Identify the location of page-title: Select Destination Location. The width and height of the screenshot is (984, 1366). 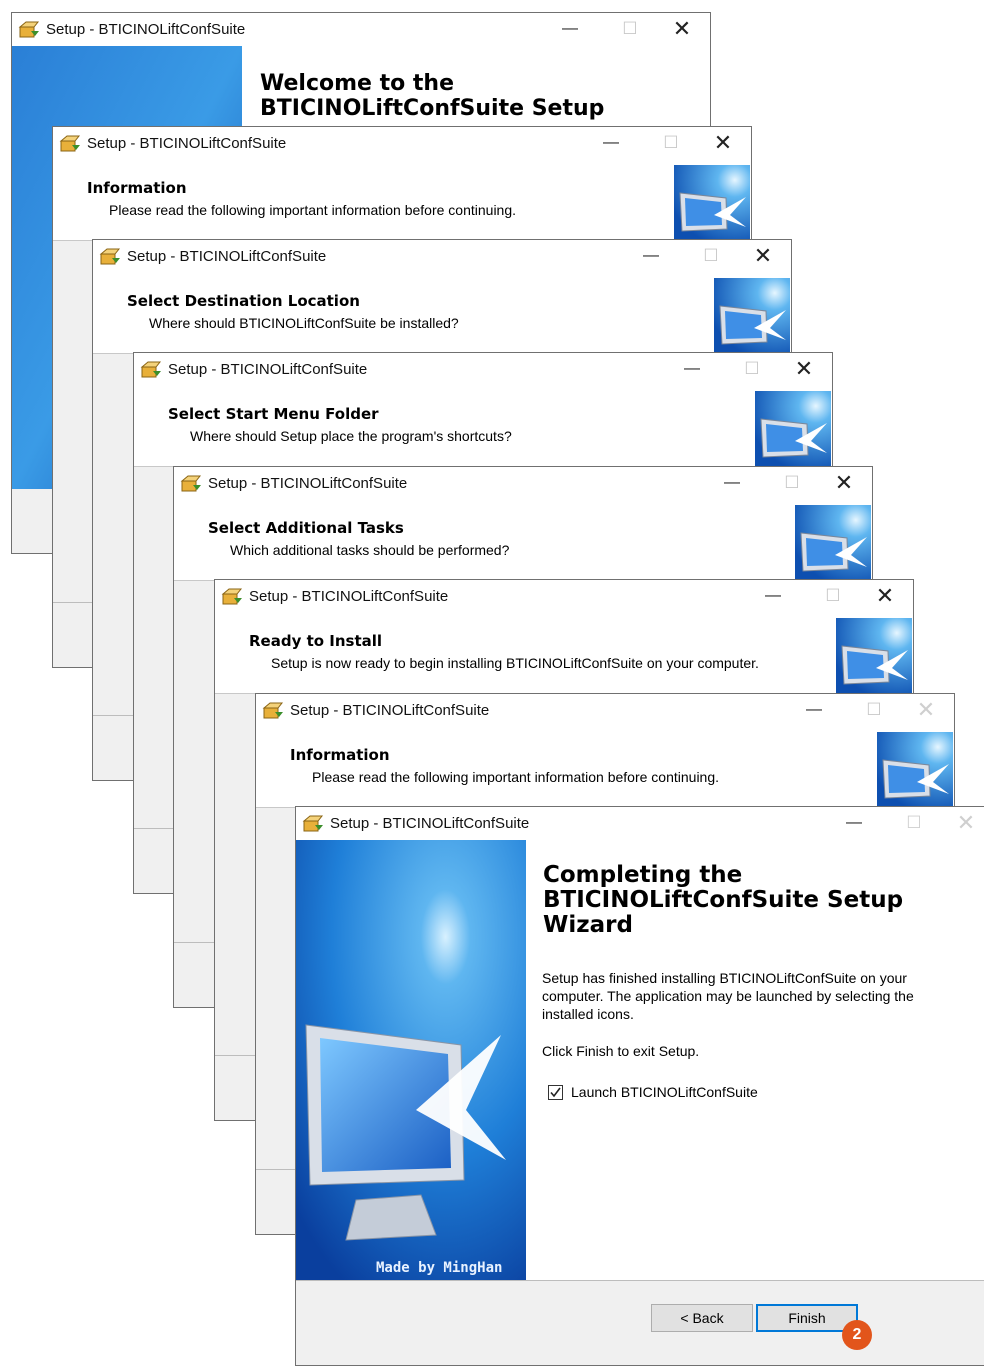
(243, 301).